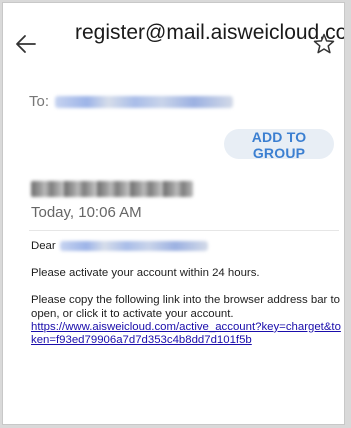 Image resolution: width=351 pixels, height=428 pixels. I want to click on greeting-row: Dear, so click(187, 246).